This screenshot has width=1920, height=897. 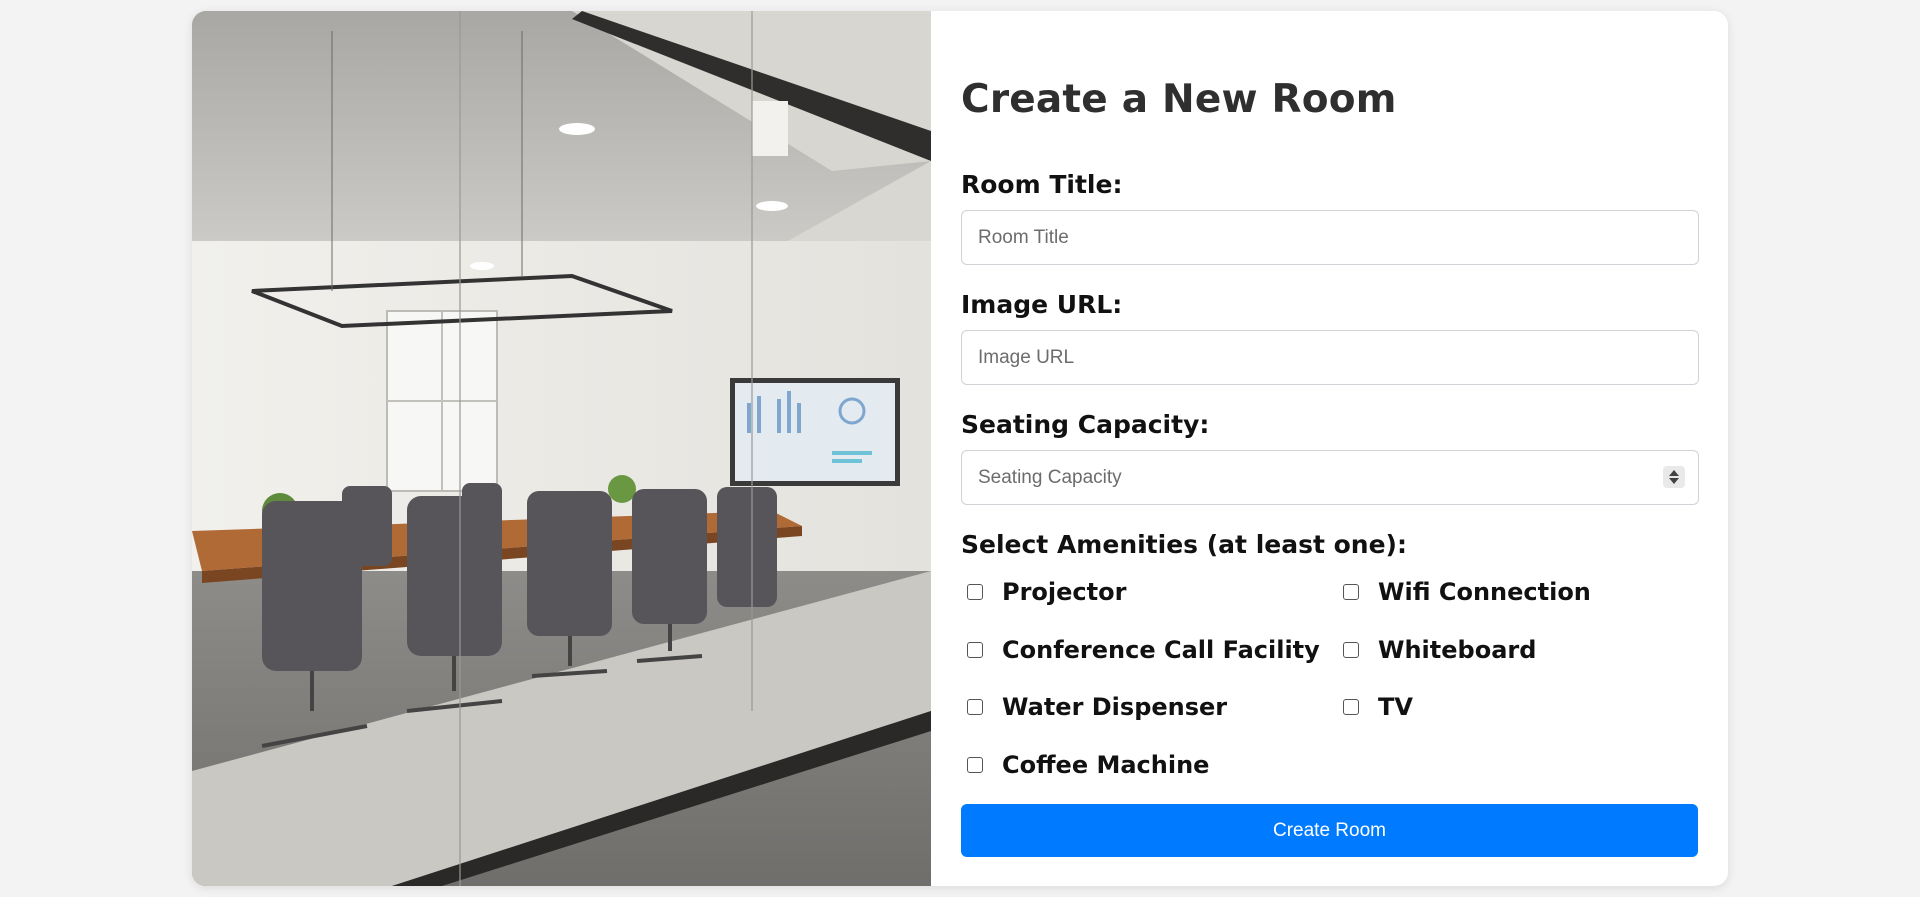 I want to click on spinner-icon, so click(x=1674, y=477).